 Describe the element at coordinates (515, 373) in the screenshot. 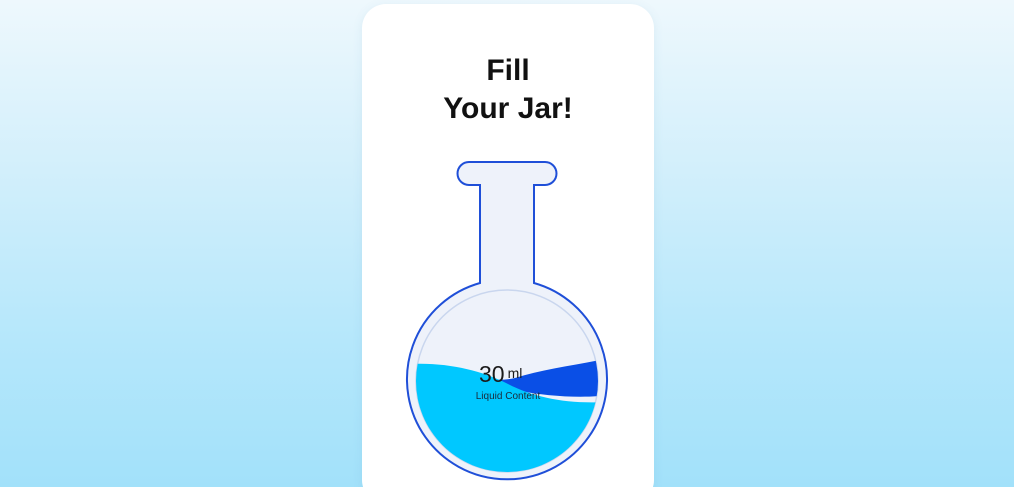

I see `volume-unit: ml` at that location.